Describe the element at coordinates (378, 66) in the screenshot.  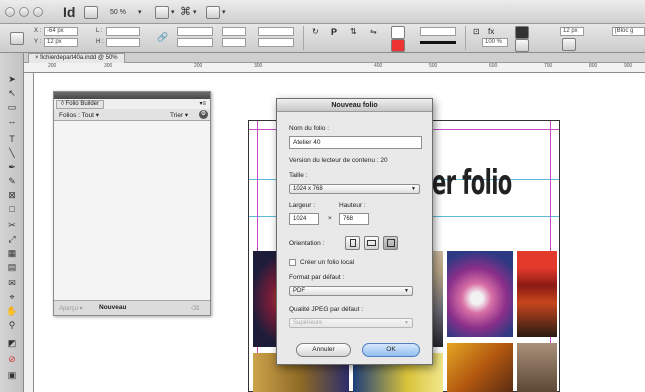
I see `ruler-tick-label: 400` at that location.